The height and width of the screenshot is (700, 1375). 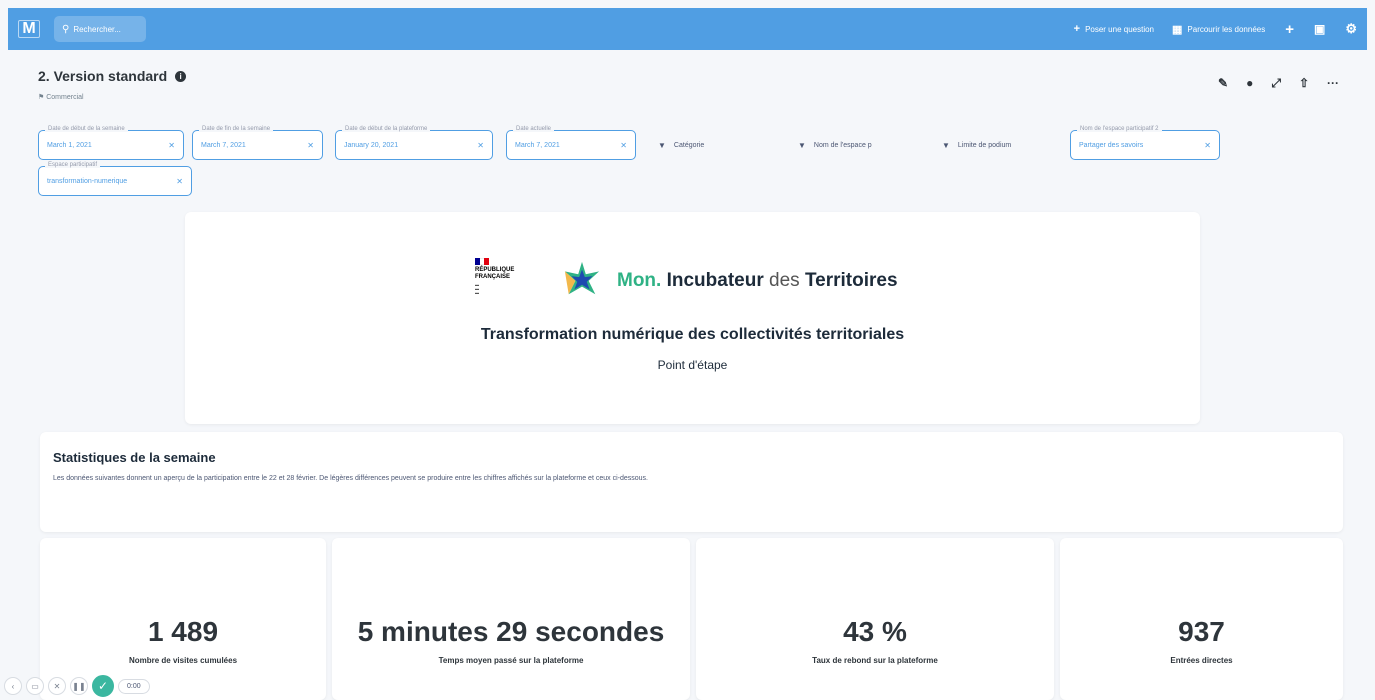 What do you see at coordinates (1119, 129) in the screenshot?
I see `filter-label: Nom de l'espace participatif 2` at bounding box center [1119, 129].